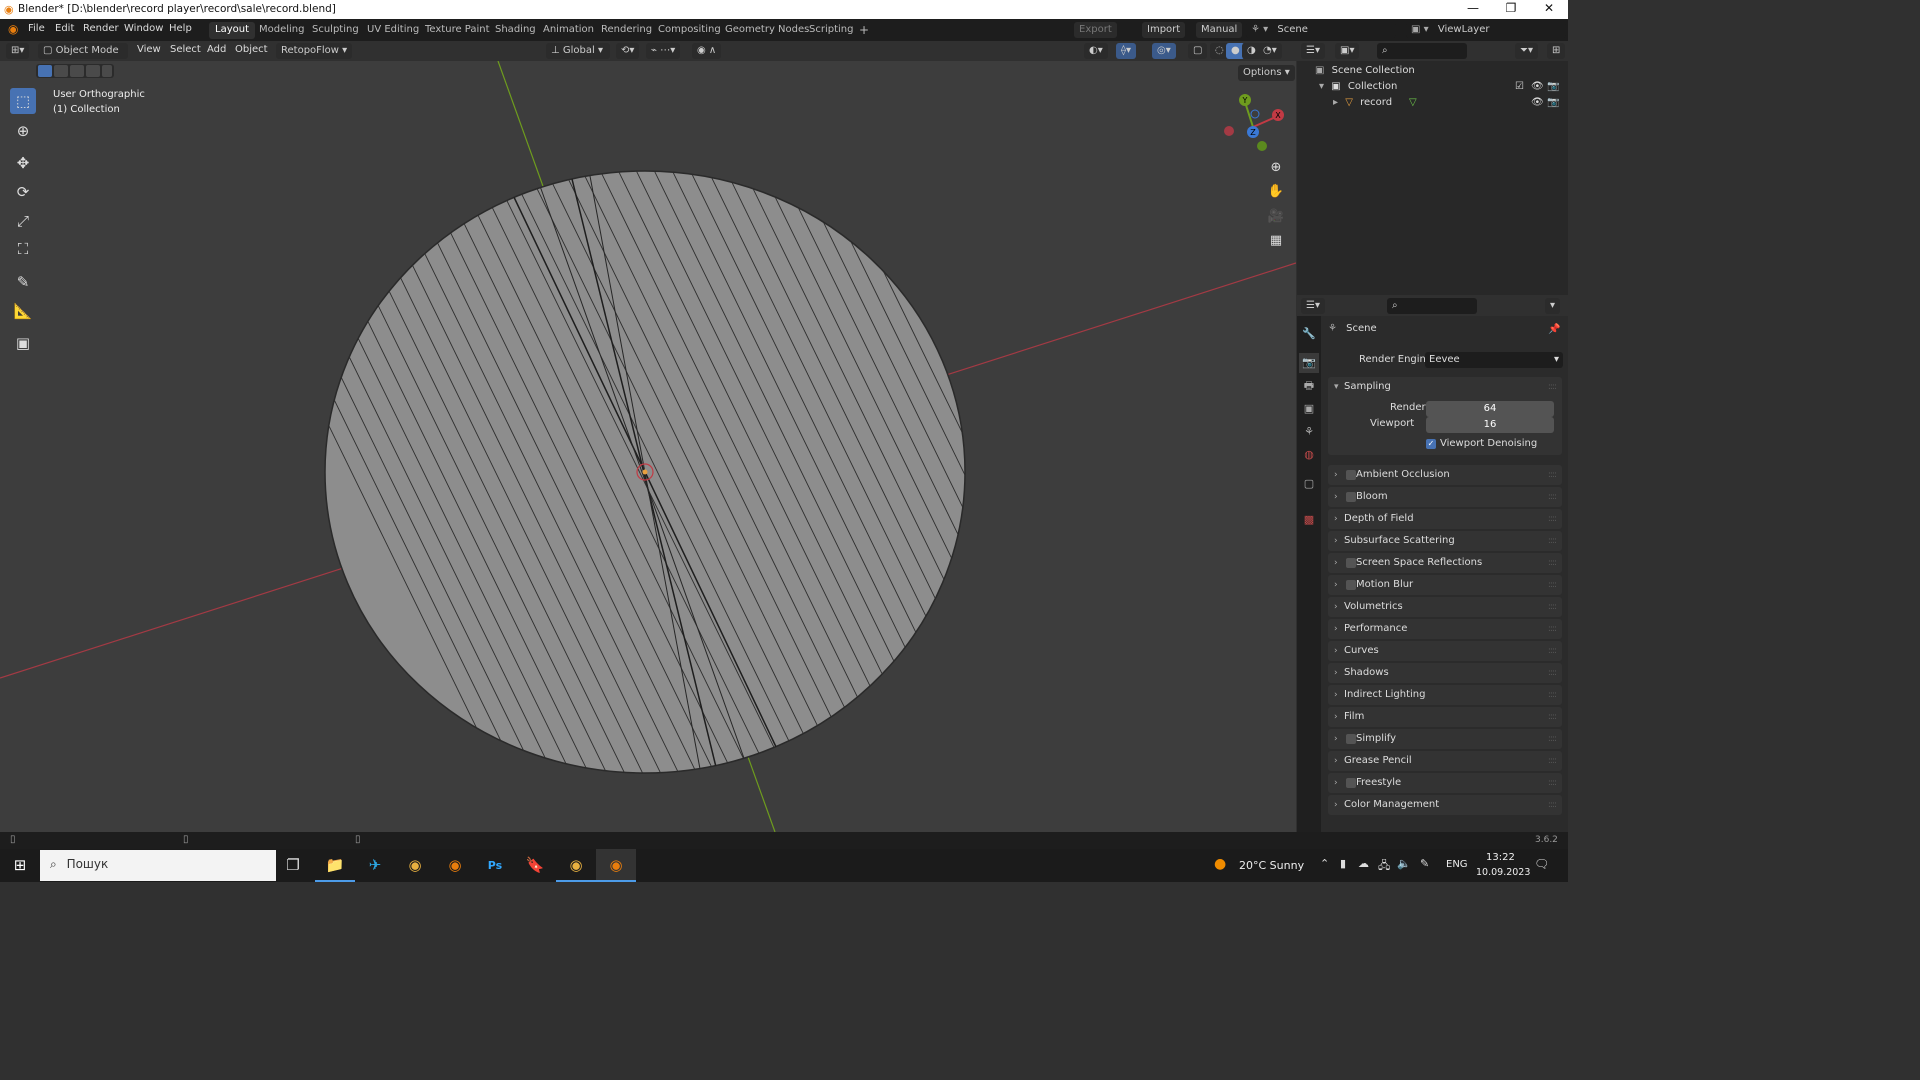 The width and height of the screenshot is (1920, 1080). I want to click on annotate-tool-icon: ✎, so click(23, 282).